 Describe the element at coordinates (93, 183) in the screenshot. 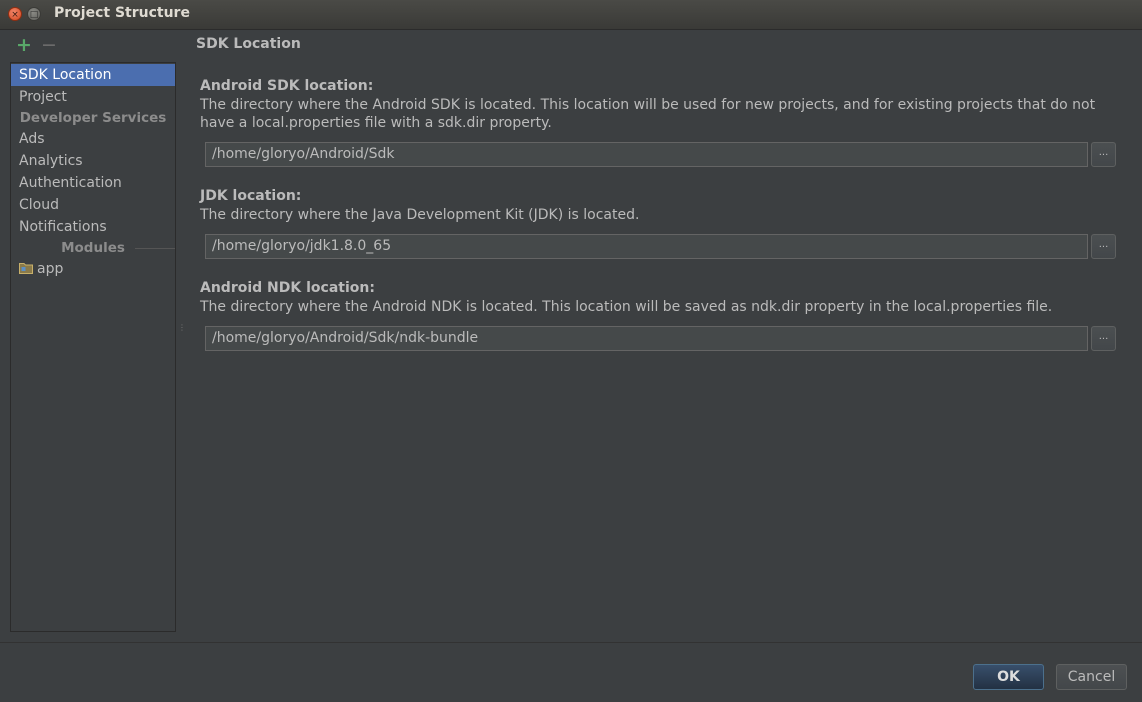

I see `sidebar-item-authentication: Authentication` at that location.